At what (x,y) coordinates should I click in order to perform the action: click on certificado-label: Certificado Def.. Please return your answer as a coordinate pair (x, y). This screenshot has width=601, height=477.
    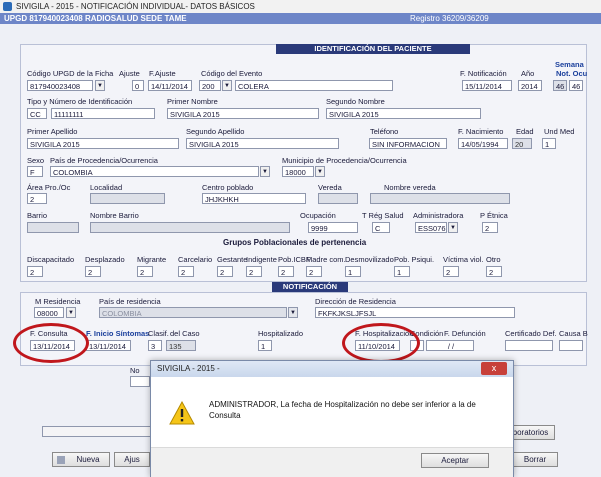
    Looking at the image, I should click on (531, 333).